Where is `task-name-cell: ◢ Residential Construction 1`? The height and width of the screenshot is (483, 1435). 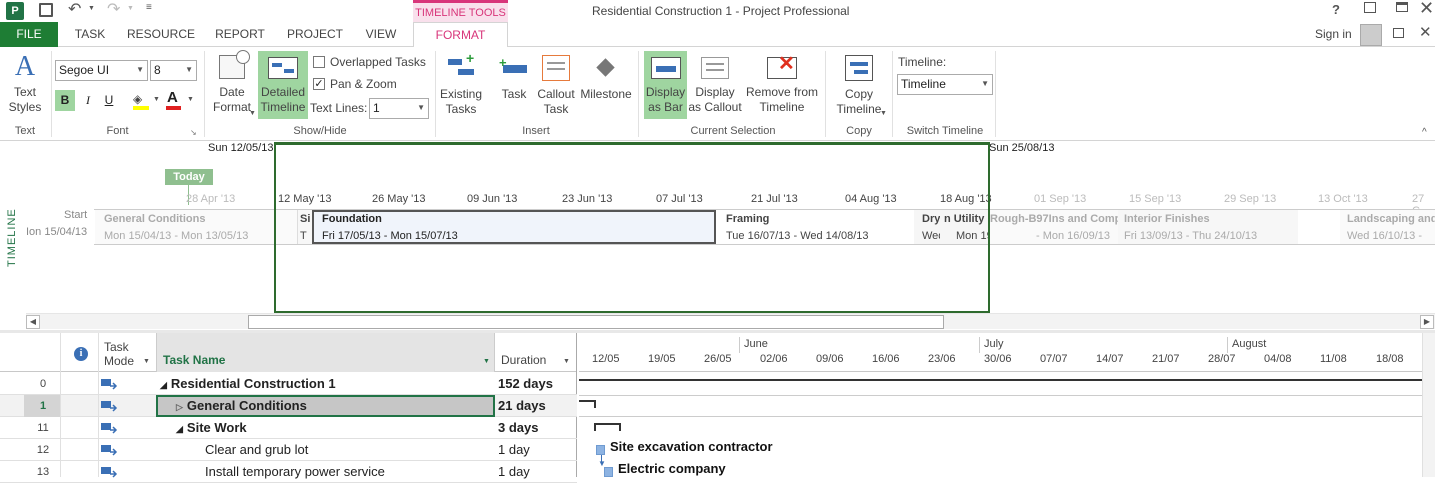
task-name-cell: ◢ Residential Construction 1 is located at coordinates (248, 384).